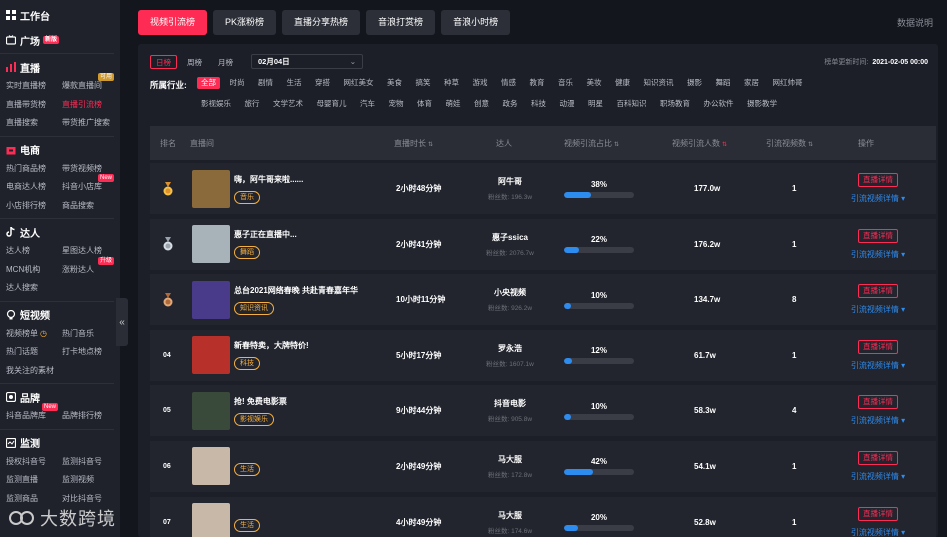 The height and width of the screenshot is (537, 947). What do you see at coordinates (225, 62) in the screenshot?
I see `period-monthly: 月榜` at bounding box center [225, 62].